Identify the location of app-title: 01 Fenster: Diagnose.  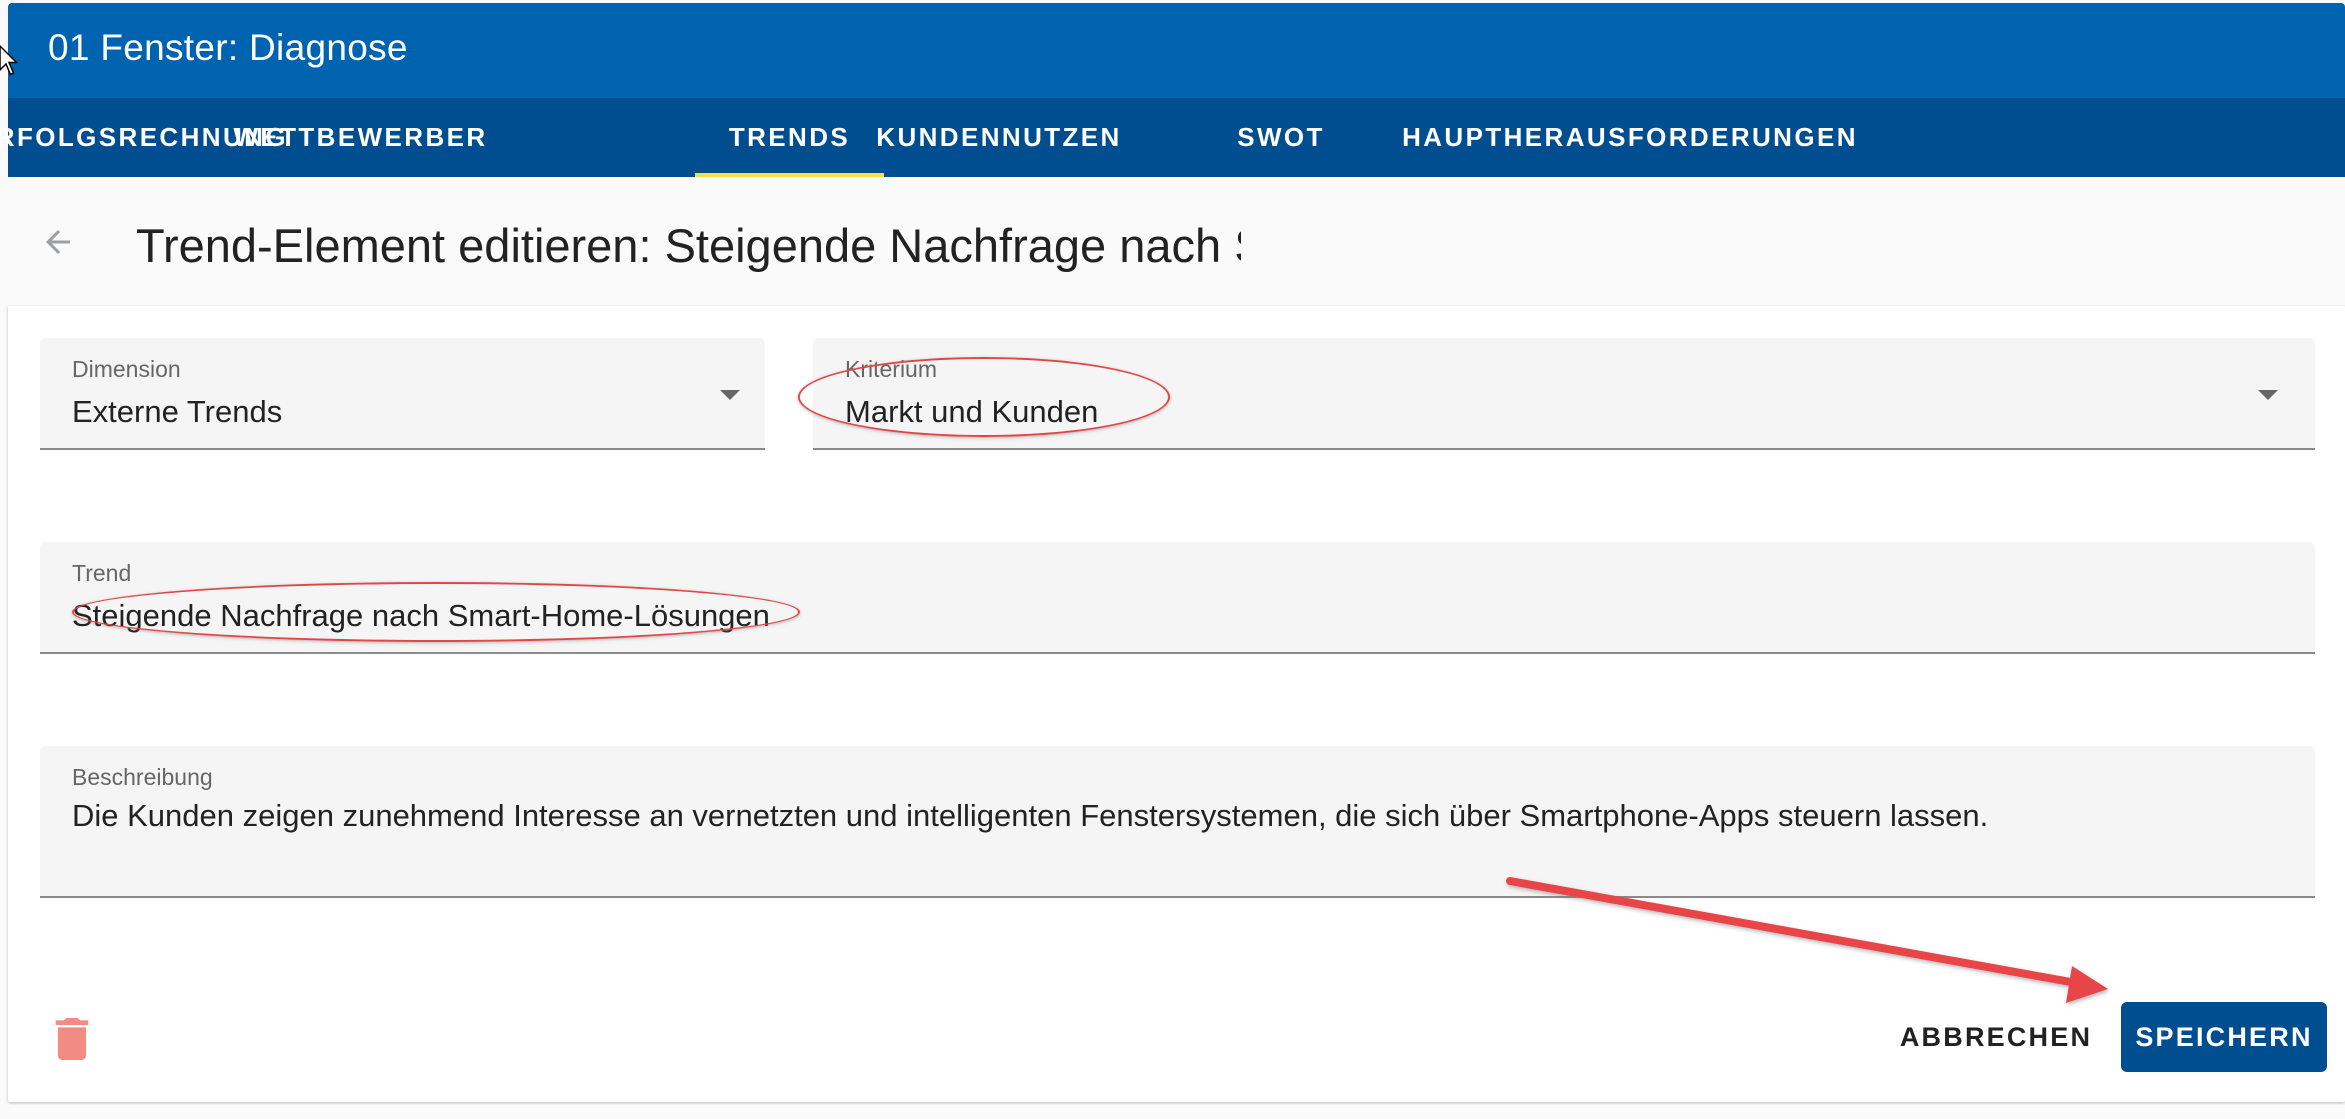
(228, 47).